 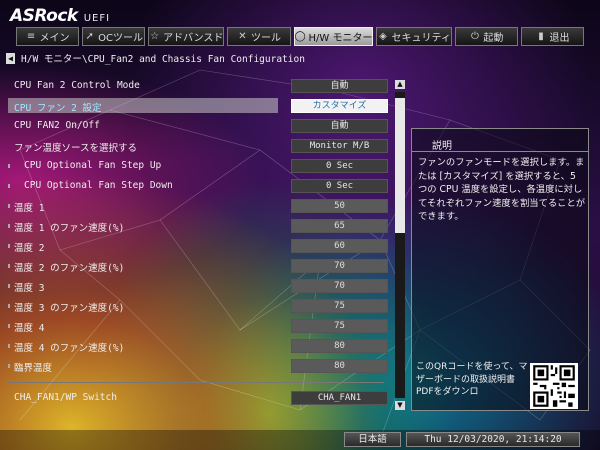 I want to click on scrollbar: ▲ ▼, so click(x=400, y=245).